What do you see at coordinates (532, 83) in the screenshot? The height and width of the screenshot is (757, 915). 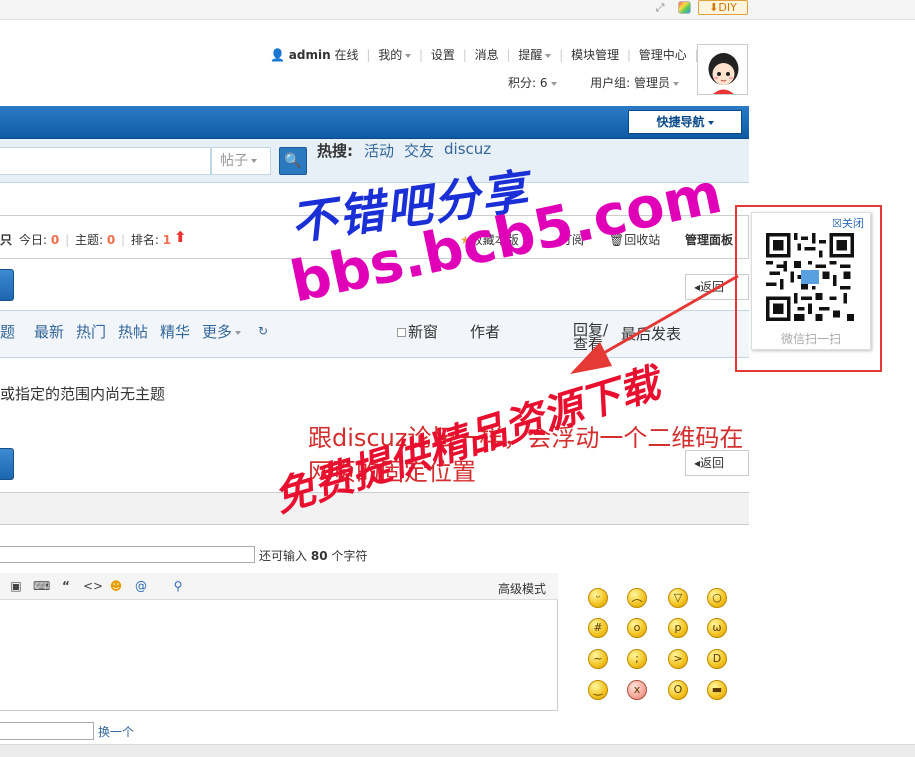 I see `credits-menu: 积分: 6` at bounding box center [532, 83].